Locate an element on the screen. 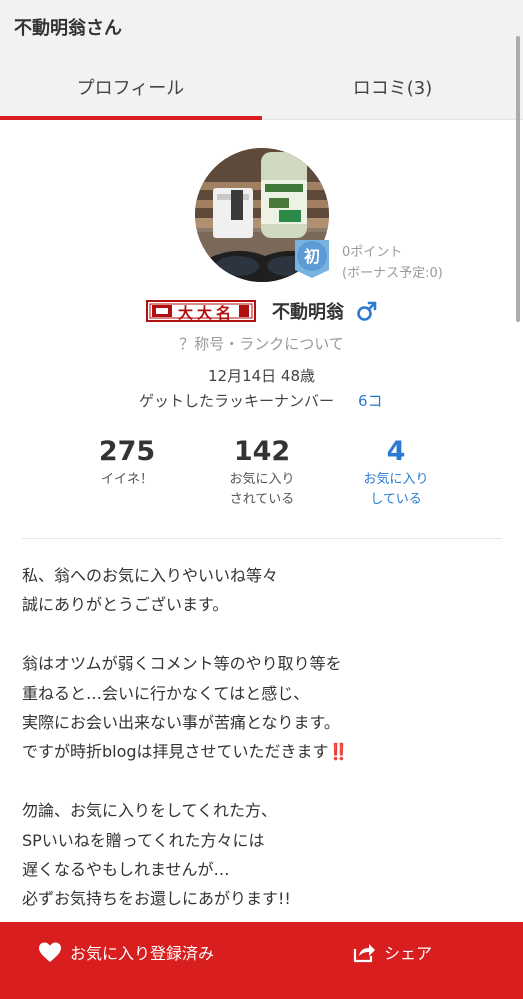  stat-favoriting-label-line2: している is located at coordinates (396, 500).